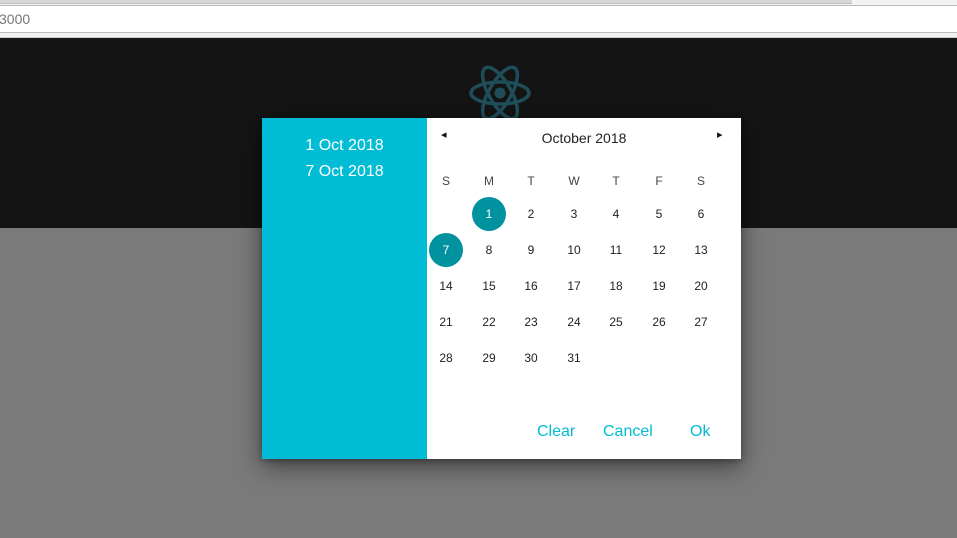 Image resolution: width=957 pixels, height=538 pixels. What do you see at coordinates (574, 181) in the screenshot?
I see `weekday-header: W` at bounding box center [574, 181].